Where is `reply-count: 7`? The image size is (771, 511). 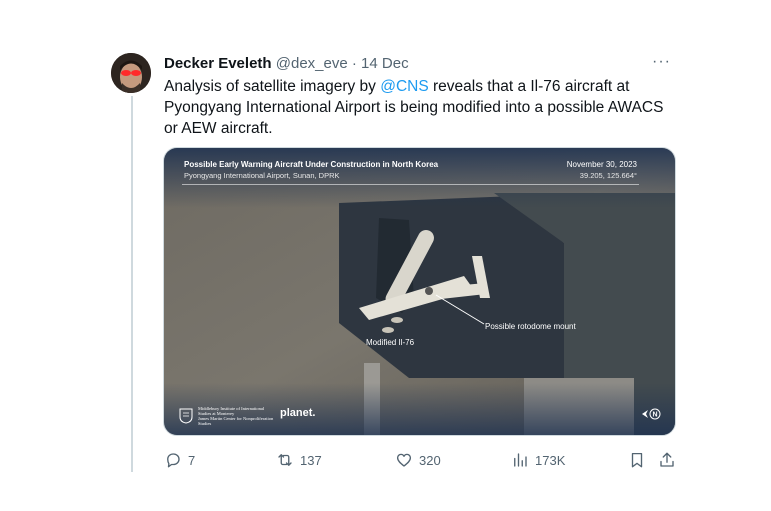 reply-count: 7 is located at coordinates (192, 460).